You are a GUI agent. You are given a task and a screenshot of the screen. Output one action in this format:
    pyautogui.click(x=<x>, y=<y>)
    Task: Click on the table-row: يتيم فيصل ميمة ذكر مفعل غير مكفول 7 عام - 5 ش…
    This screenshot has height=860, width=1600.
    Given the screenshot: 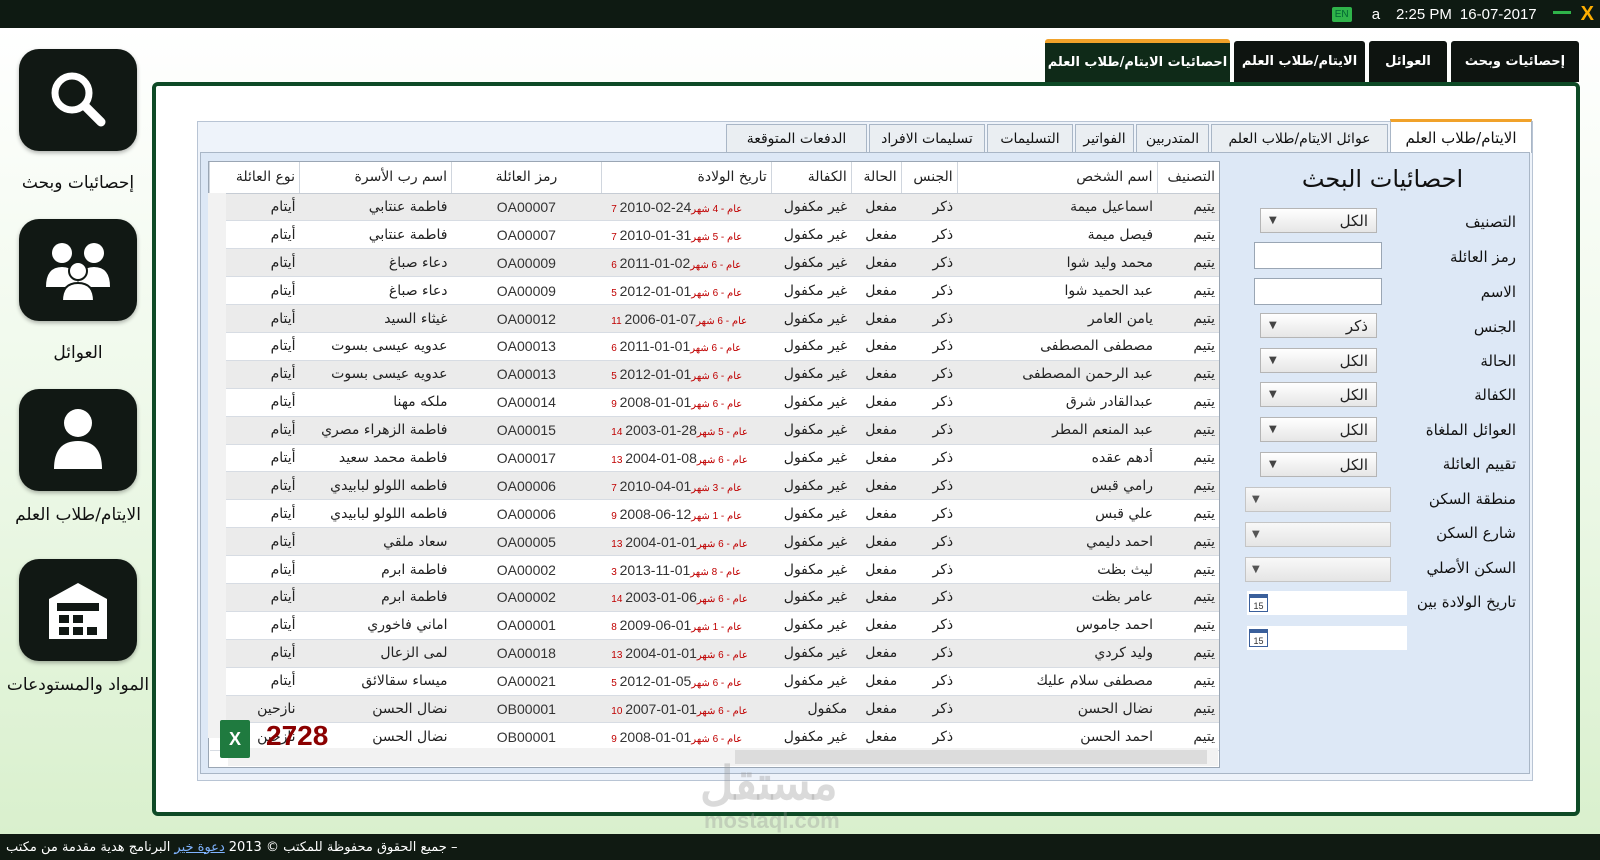 What is the action you would take?
    pyautogui.click(x=714, y=235)
    